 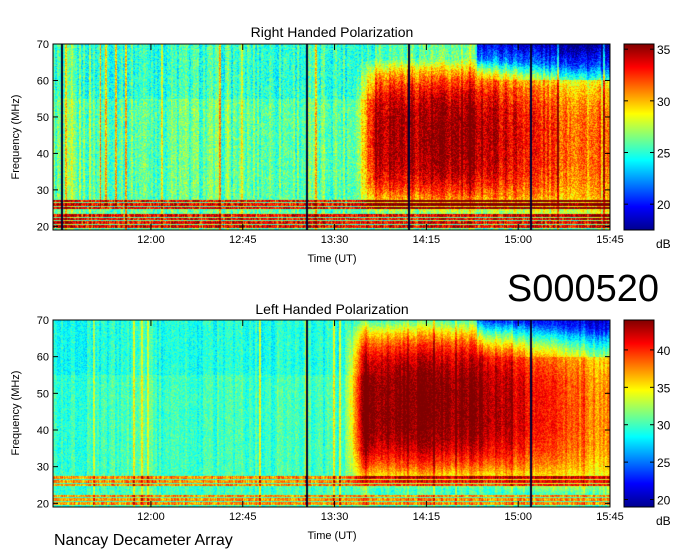 I want to click on colorbar-lh-gradient, so click(x=639, y=413).